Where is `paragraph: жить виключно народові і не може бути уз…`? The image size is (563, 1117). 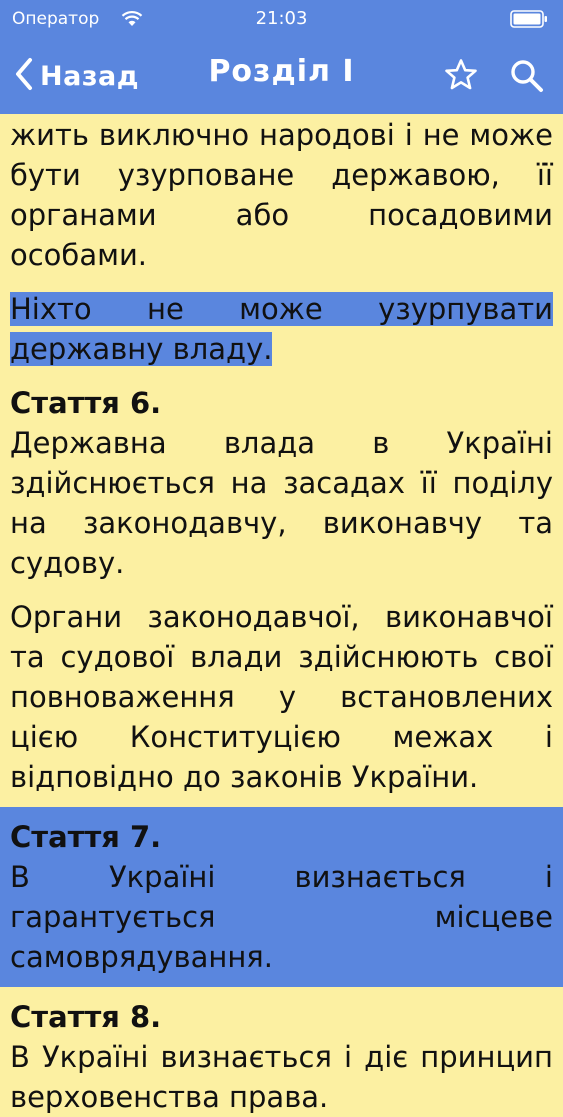
paragraph: жить виключно народові і не може бути уз… is located at coordinates (281, 195).